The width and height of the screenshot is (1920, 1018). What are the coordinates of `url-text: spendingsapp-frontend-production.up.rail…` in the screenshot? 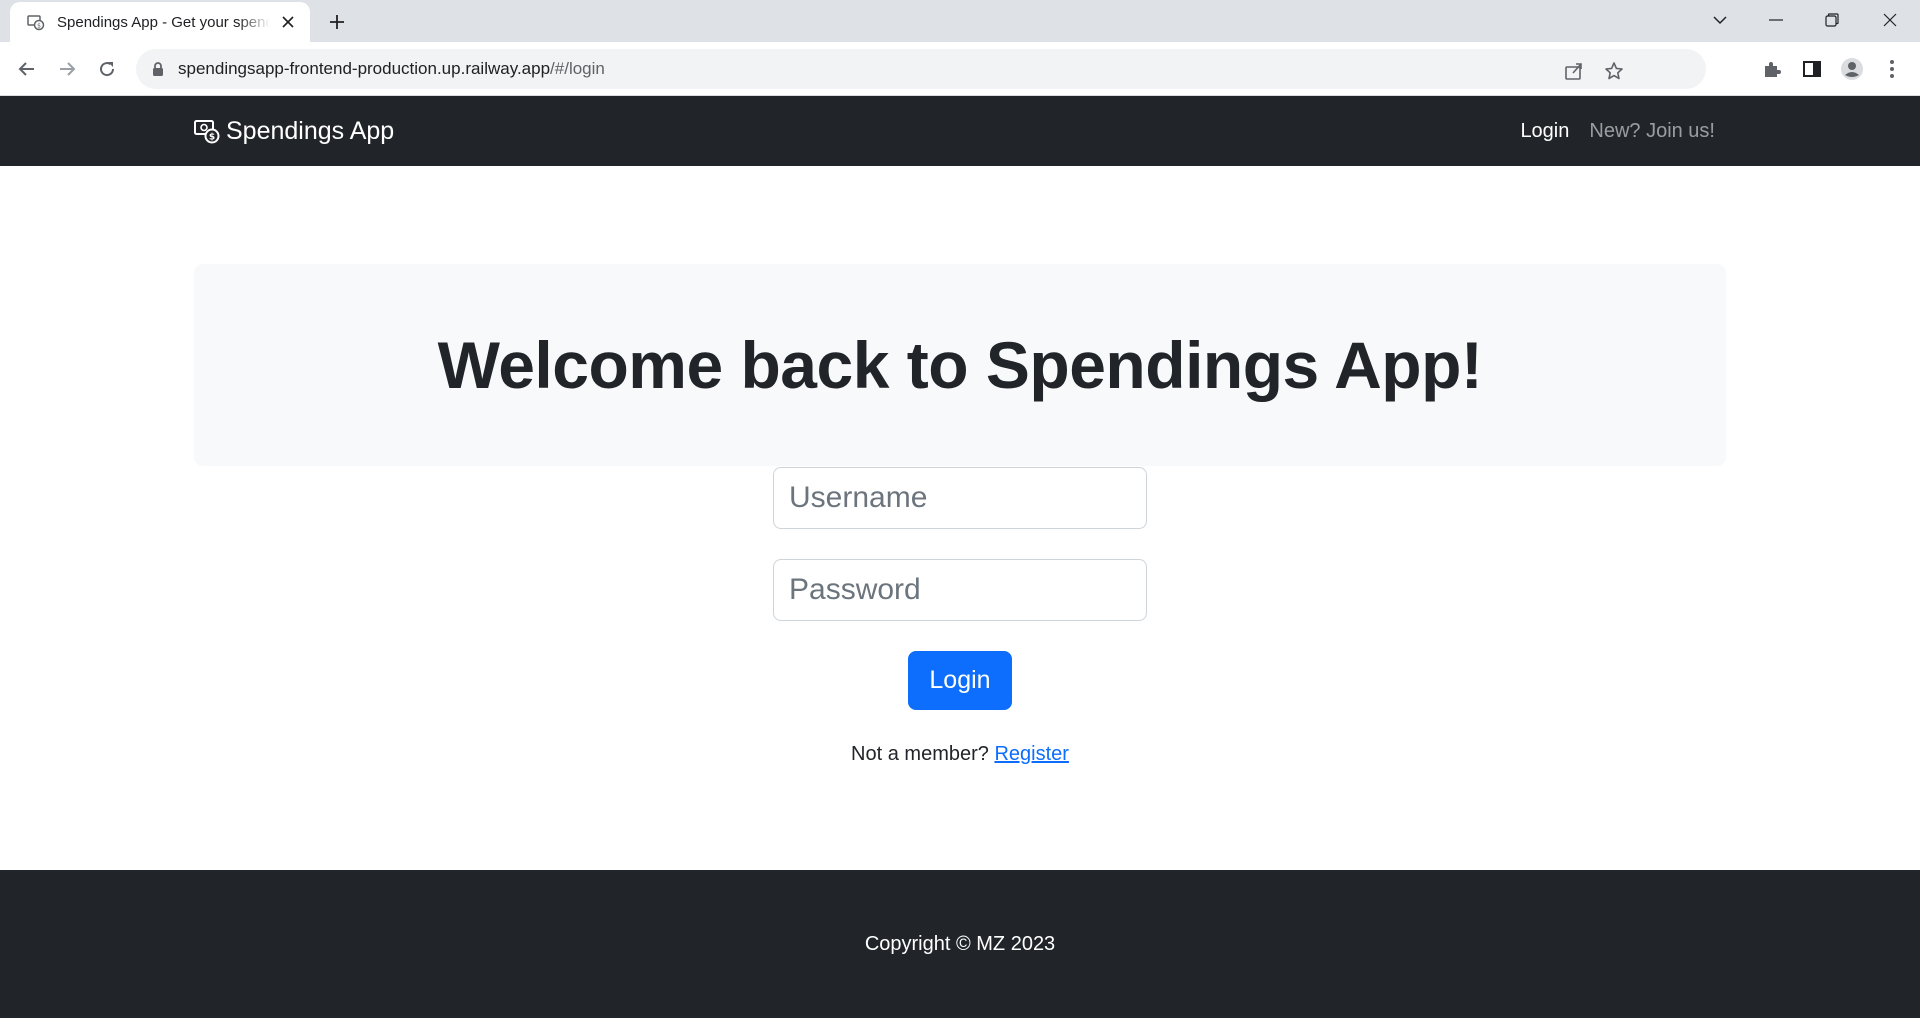 It's located at (391, 69).